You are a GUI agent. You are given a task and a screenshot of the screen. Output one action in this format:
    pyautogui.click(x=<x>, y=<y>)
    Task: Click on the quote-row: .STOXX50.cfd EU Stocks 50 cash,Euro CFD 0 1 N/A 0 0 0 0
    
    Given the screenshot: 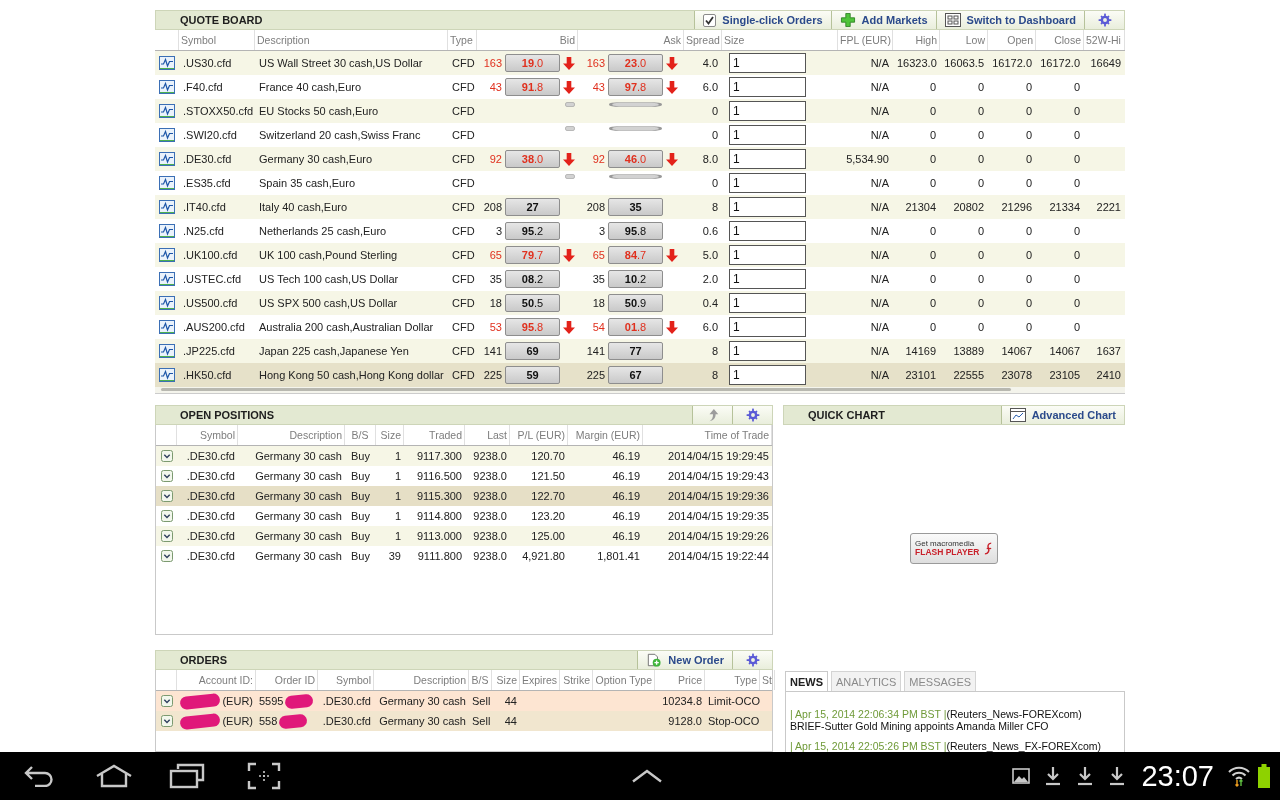 What is the action you would take?
    pyautogui.click(x=640, y=111)
    